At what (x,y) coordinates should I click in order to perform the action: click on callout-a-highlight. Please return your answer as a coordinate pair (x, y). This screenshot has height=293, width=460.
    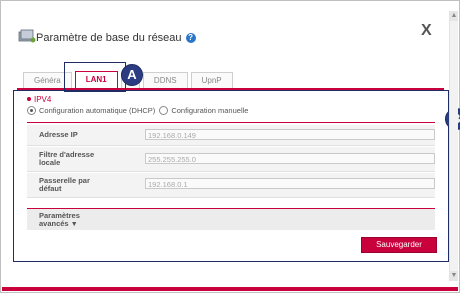
    Looking at the image, I should click on (95, 77).